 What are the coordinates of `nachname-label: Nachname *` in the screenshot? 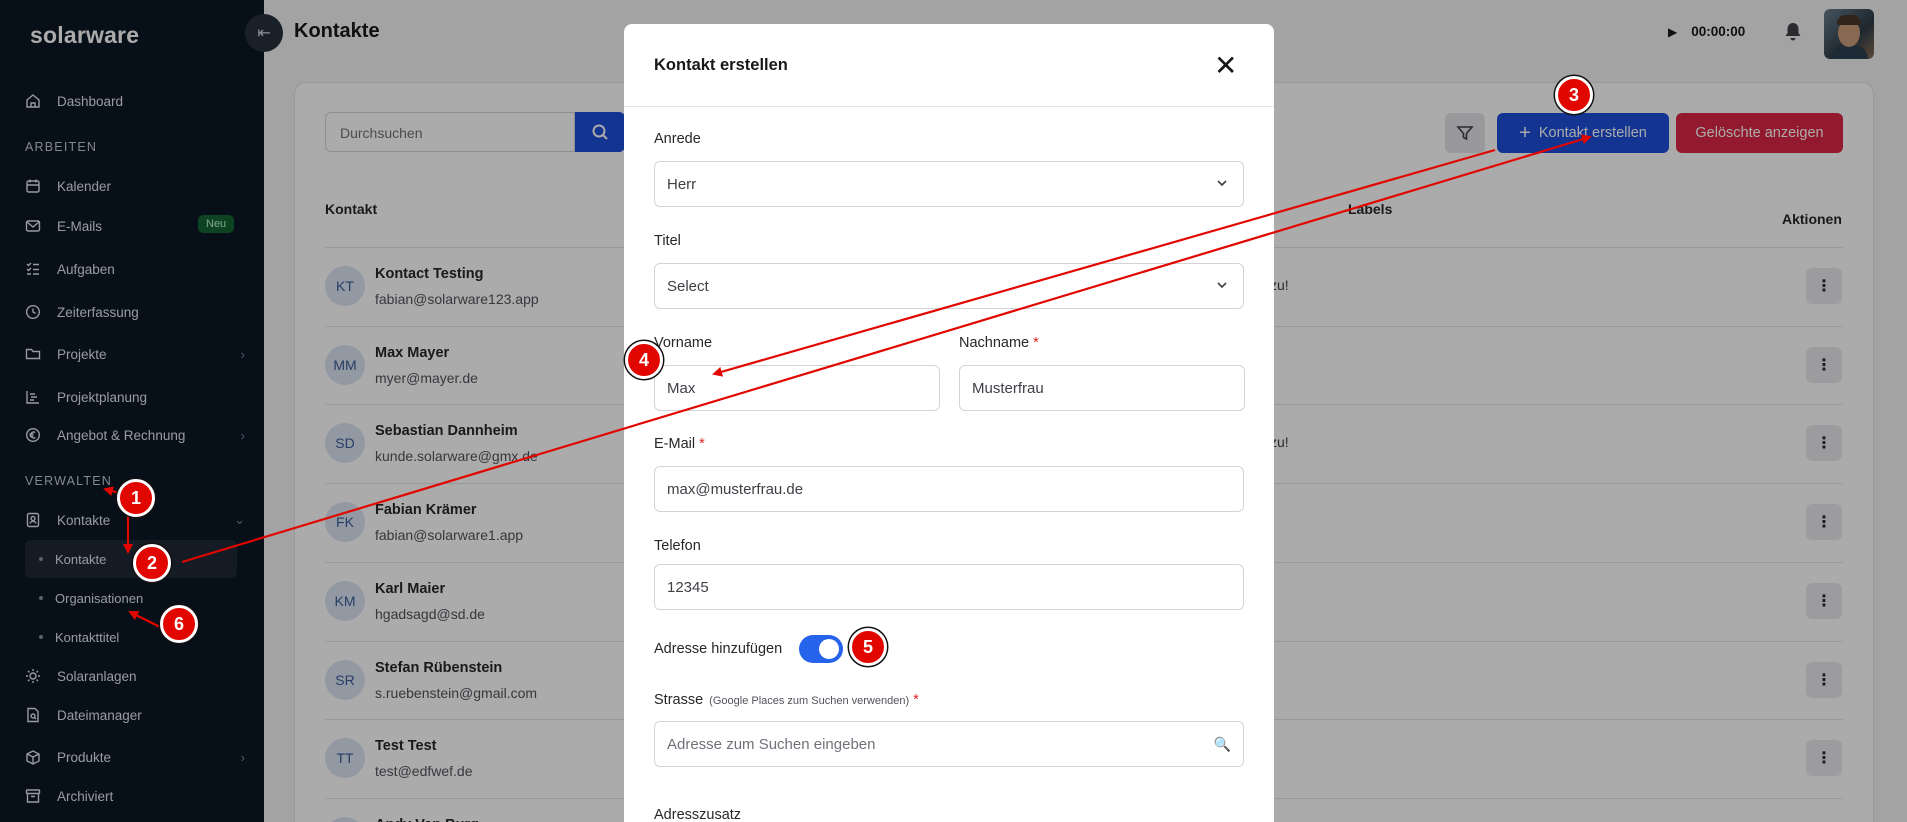 It's located at (999, 343).